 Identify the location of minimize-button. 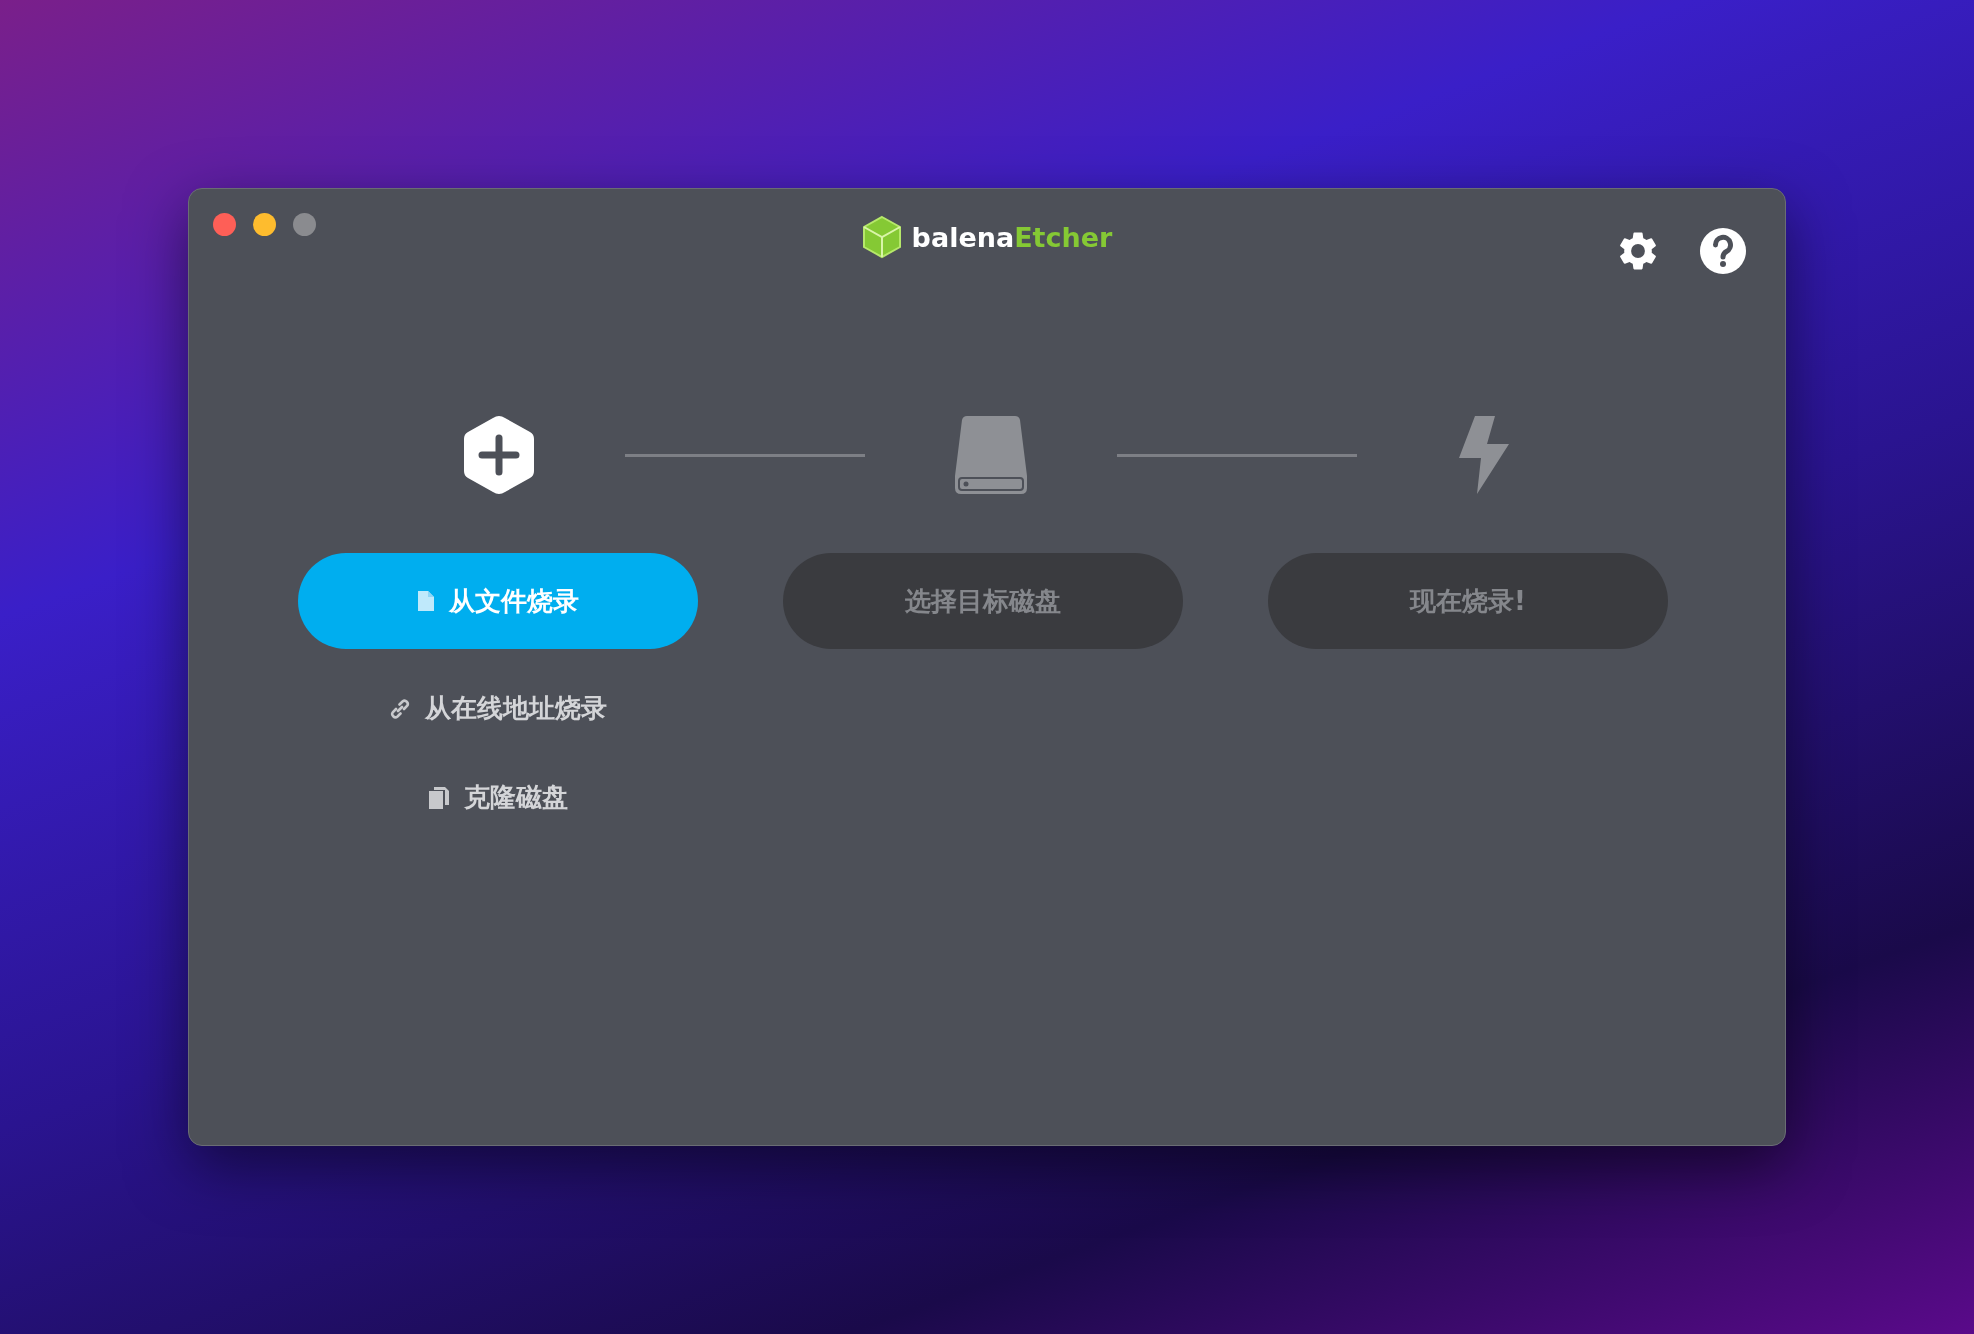
(264, 224).